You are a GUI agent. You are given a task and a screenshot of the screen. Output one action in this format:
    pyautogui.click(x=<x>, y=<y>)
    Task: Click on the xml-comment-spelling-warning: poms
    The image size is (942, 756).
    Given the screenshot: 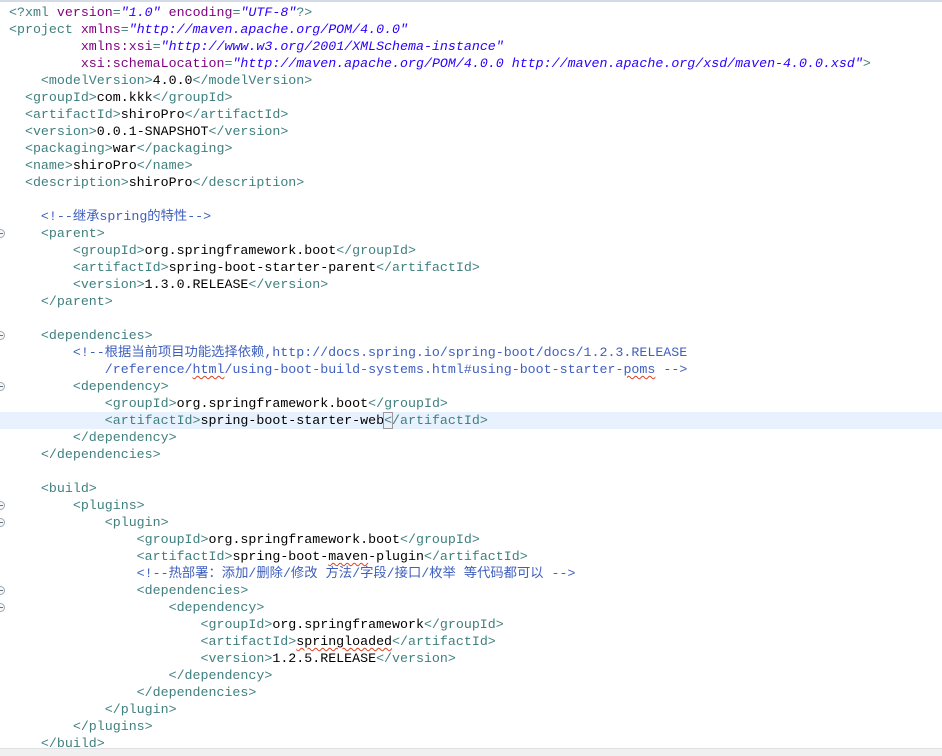 What is the action you would take?
    pyautogui.click(x=639, y=369)
    